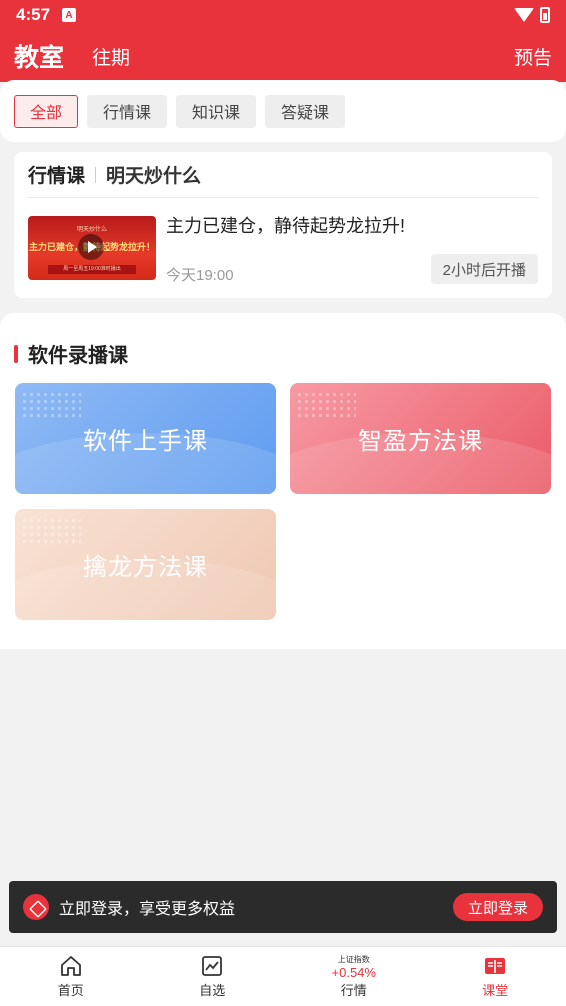 The width and height of the screenshot is (566, 1006). I want to click on tab-label: 行情, so click(353, 990).